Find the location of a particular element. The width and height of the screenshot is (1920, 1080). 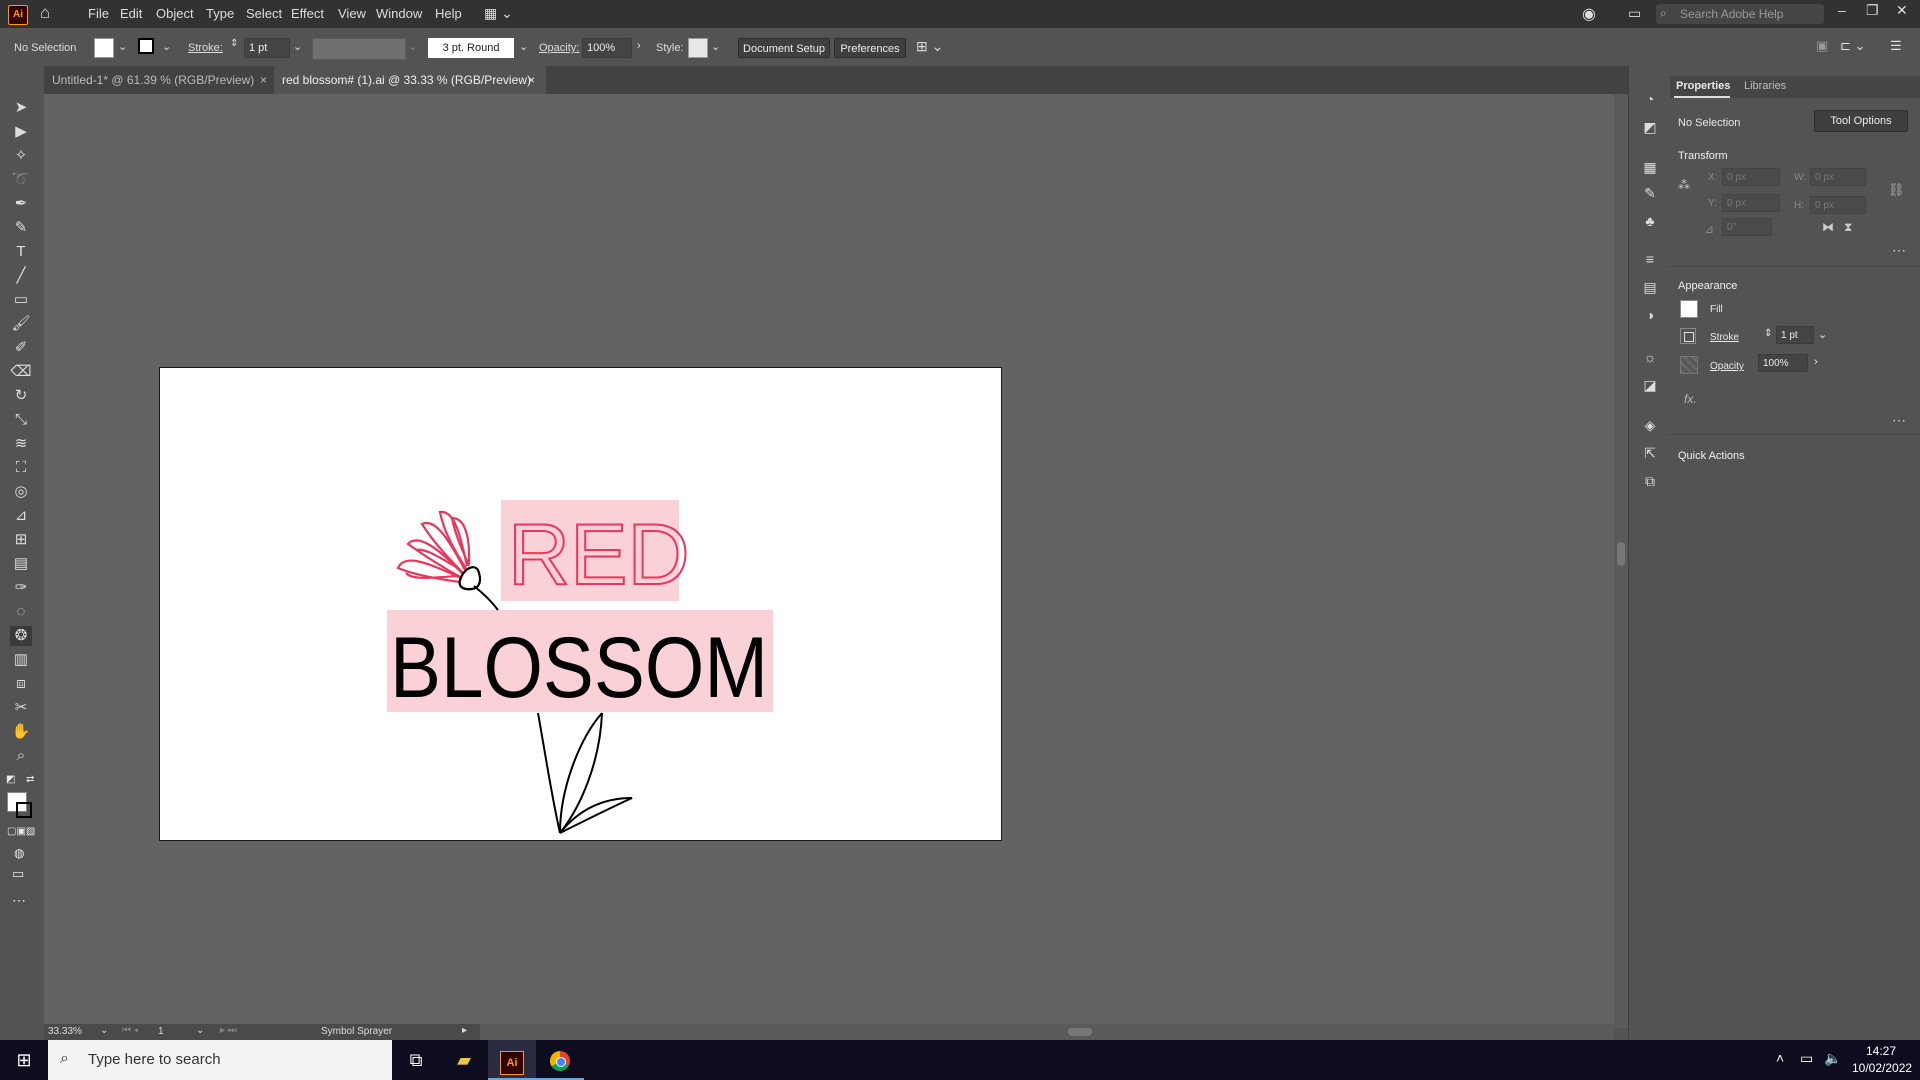

line-tool-icon: ╱ is located at coordinates (21, 276).